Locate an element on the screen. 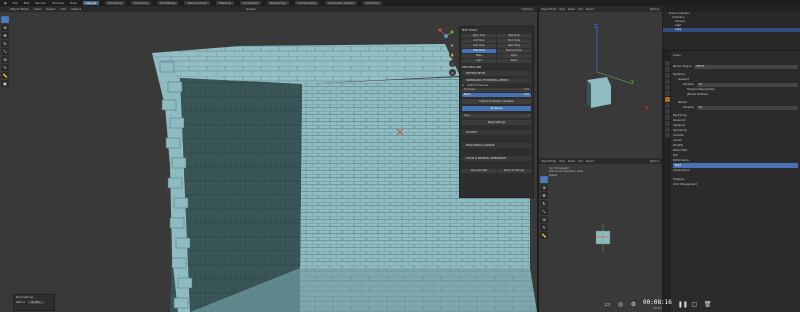  section-pattern-setup: PATTERN SETUP is located at coordinates (496, 73).